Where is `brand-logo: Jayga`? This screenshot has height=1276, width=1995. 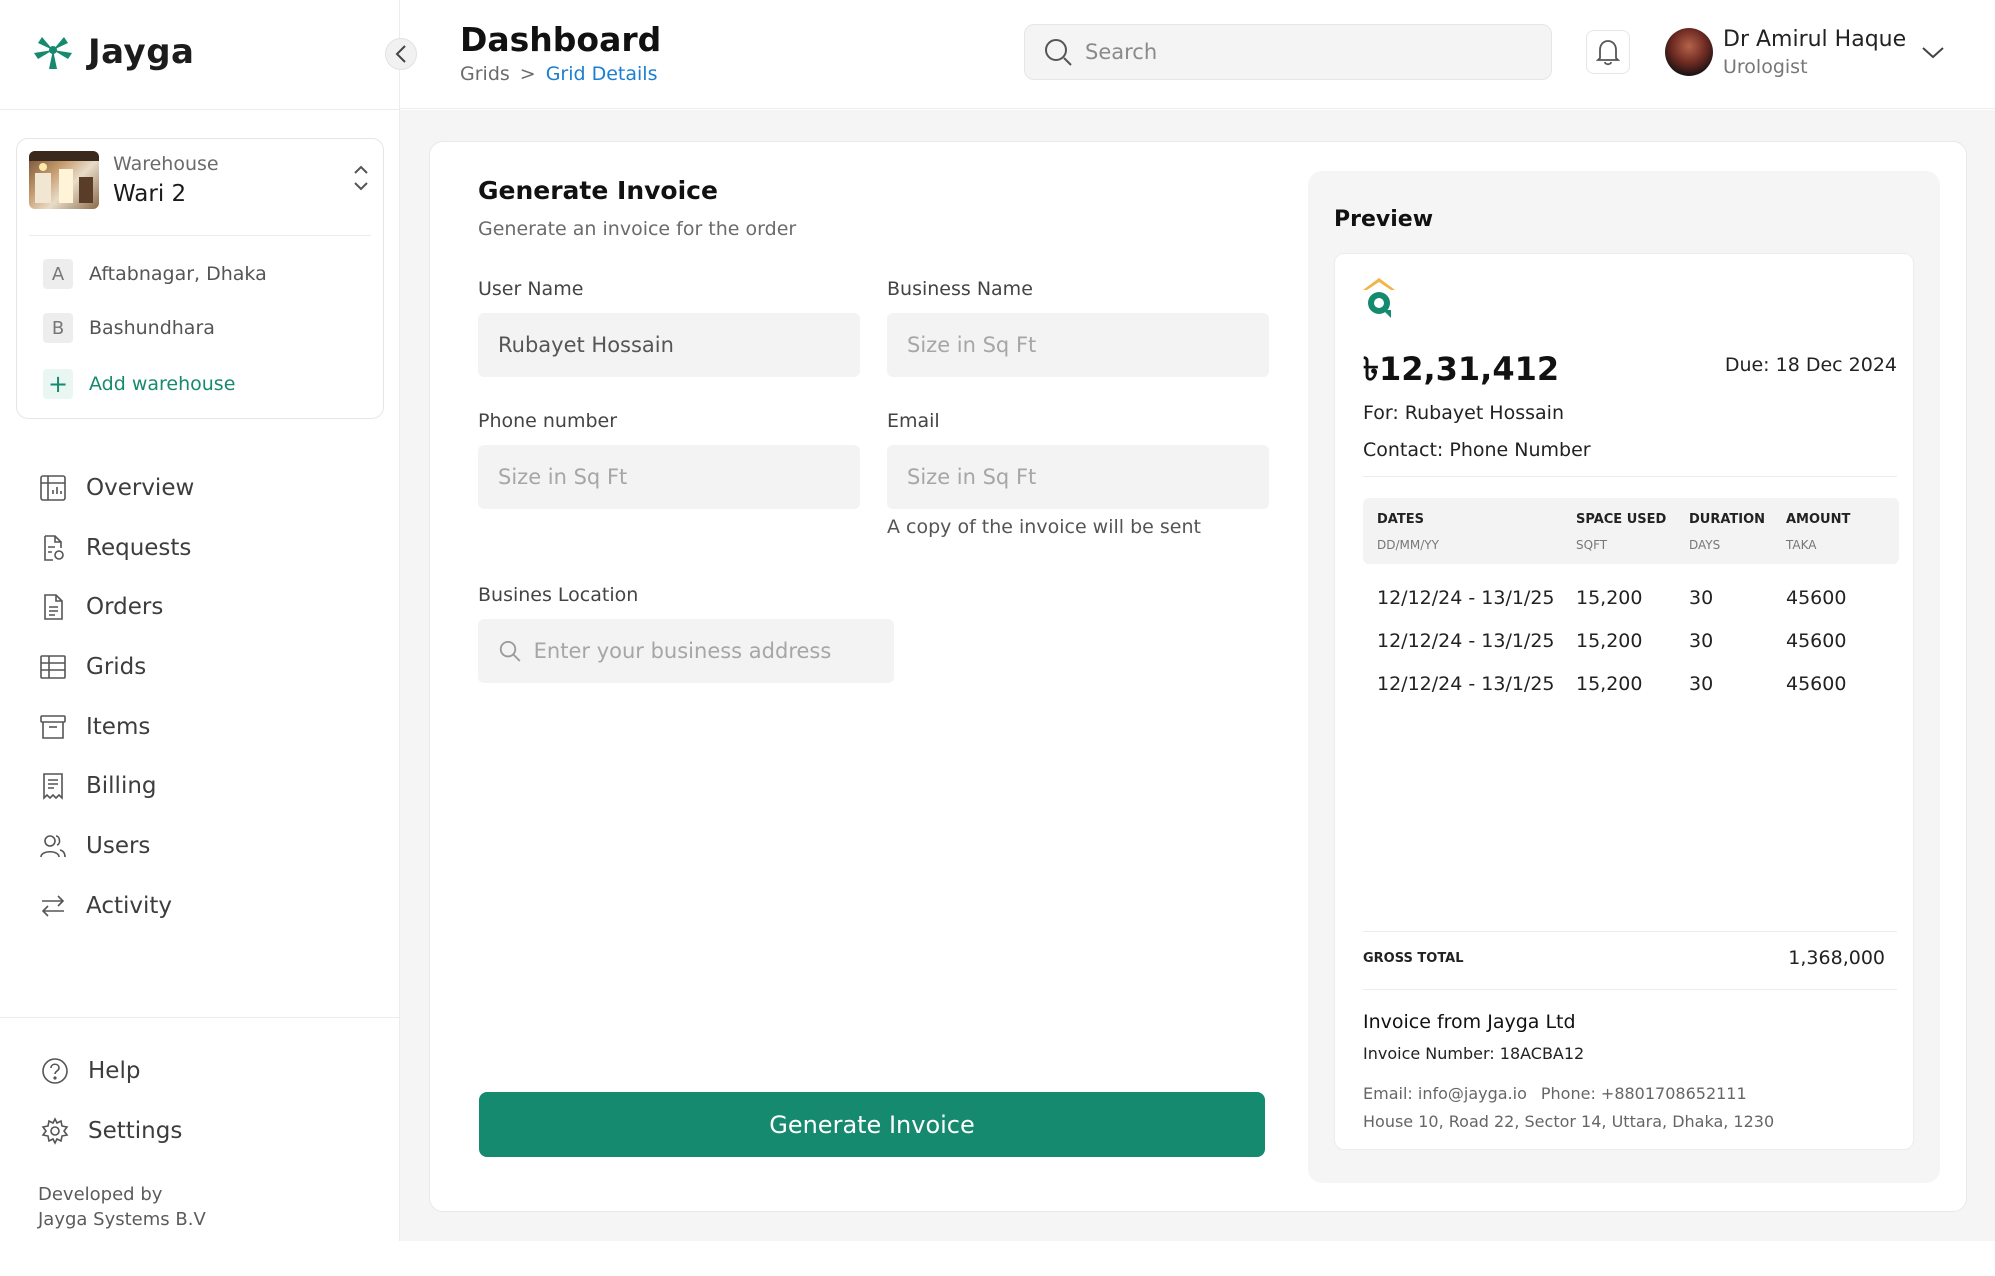 brand-logo: Jayga is located at coordinates (112, 52).